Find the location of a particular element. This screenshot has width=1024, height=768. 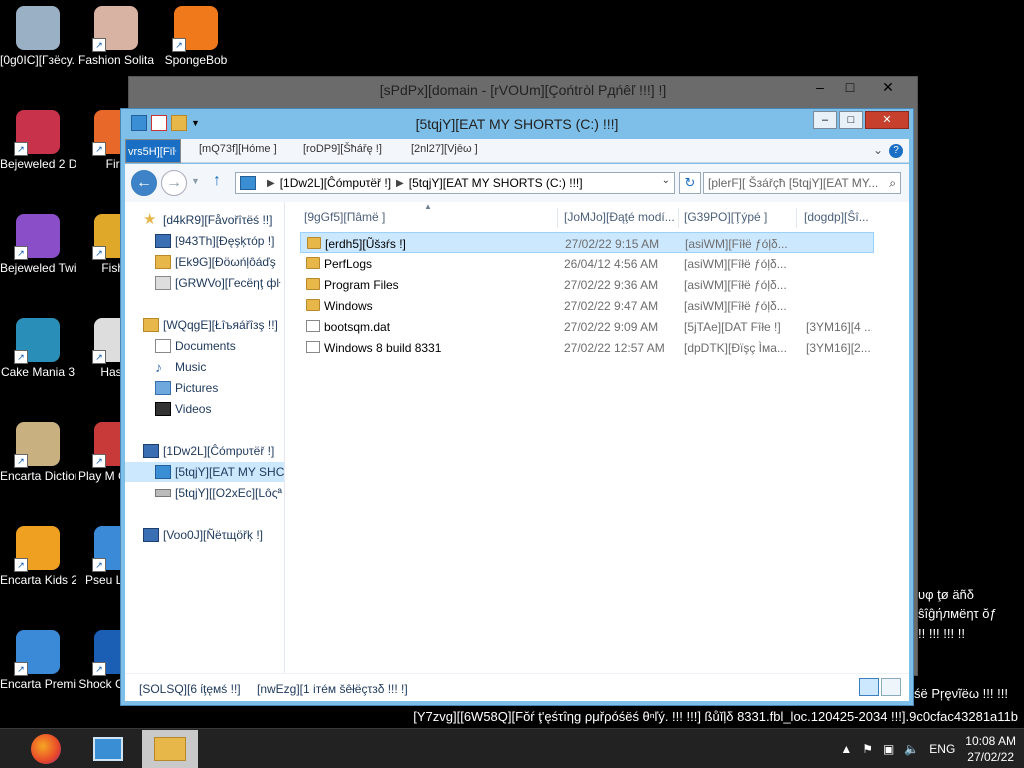

nav-network: [Voo0J][Ñëτщöřķ !] is located at coordinates (203, 535).